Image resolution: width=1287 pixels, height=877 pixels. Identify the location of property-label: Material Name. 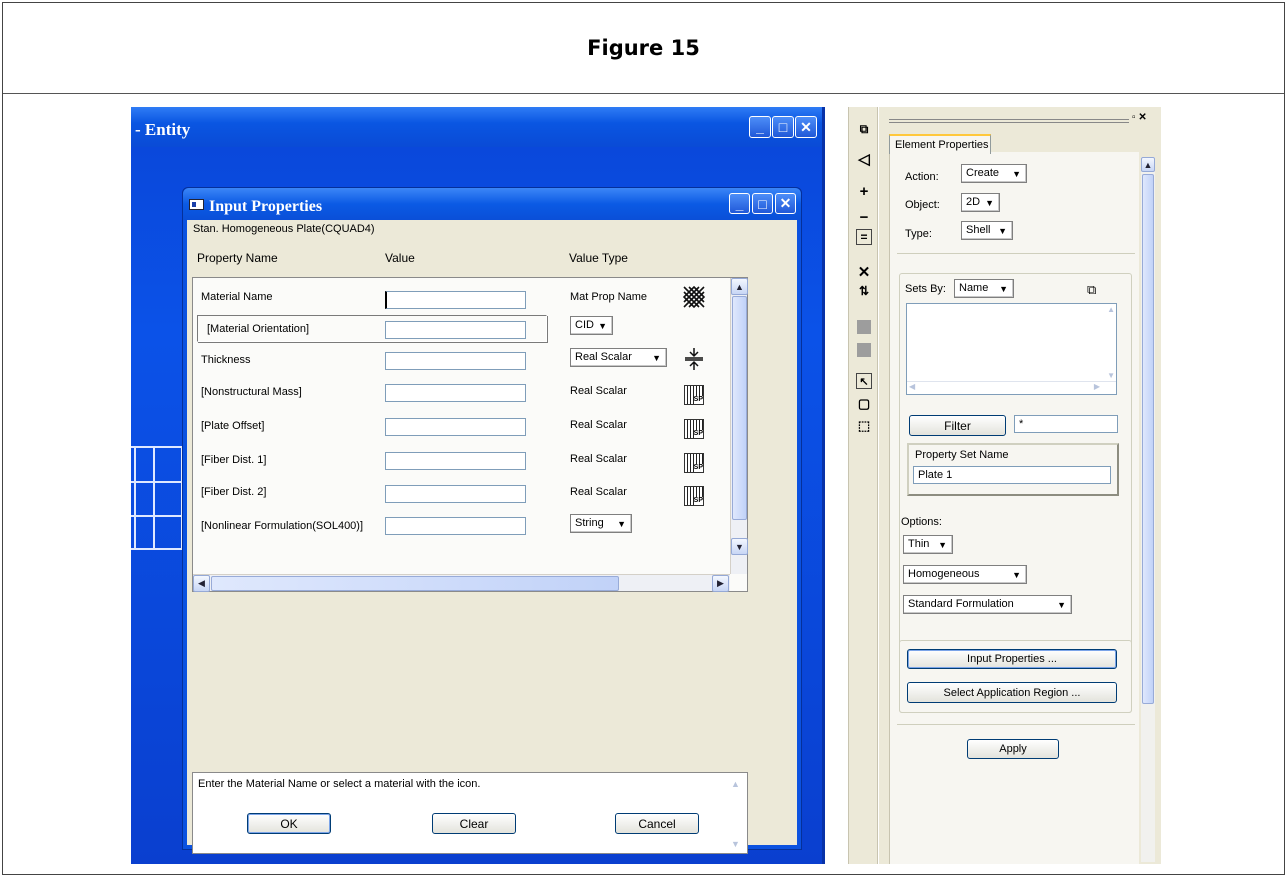
(237, 297).